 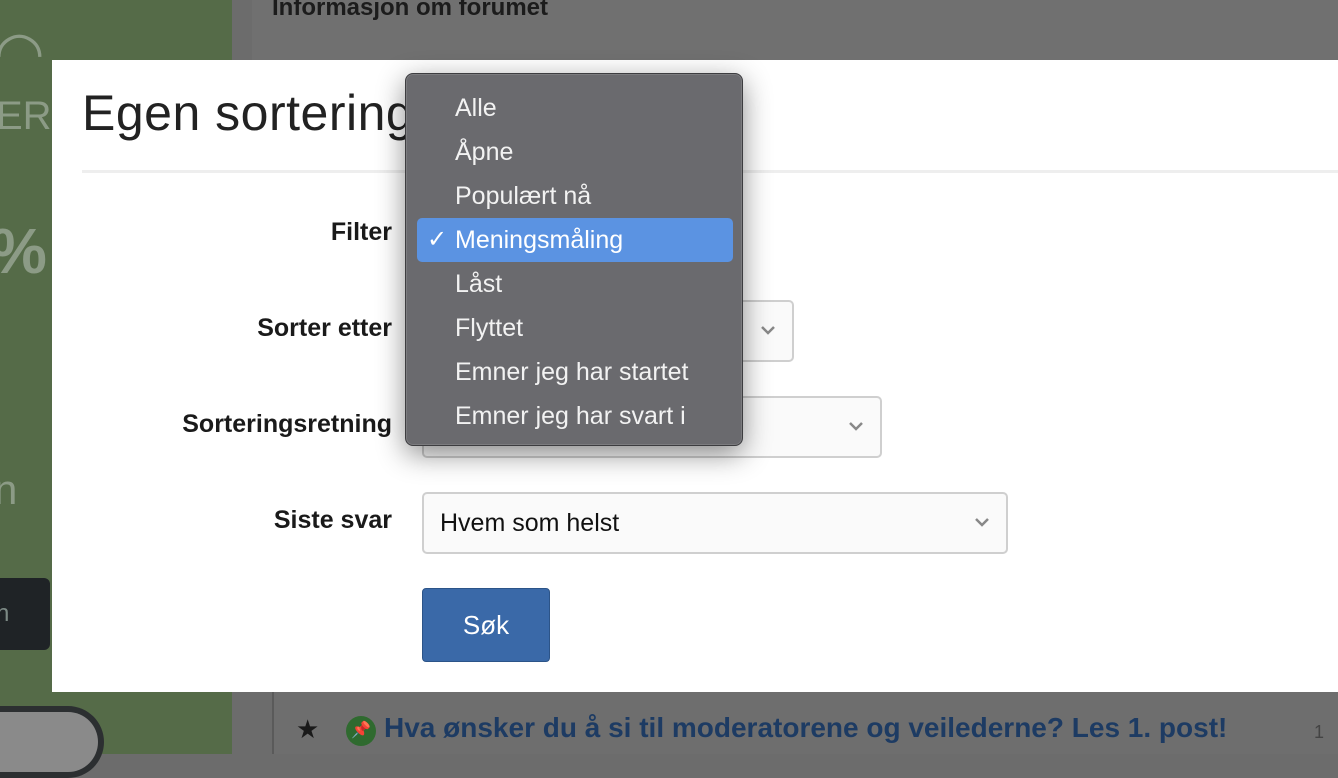 What do you see at coordinates (437, 239) in the screenshot?
I see `checkmark-icon: ✓` at bounding box center [437, 239].